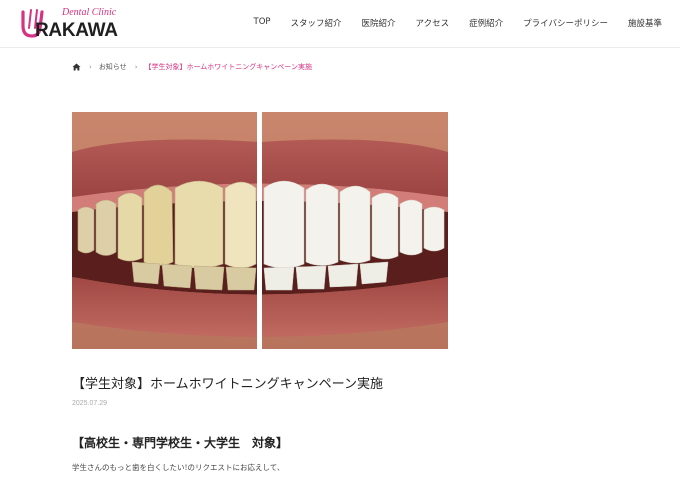 The height and width of the screenshot is (480, 680). Describe the element at coordinates (76, 30) in the screenshot. I see `logo-wordmark: RAKAWA` at that location.